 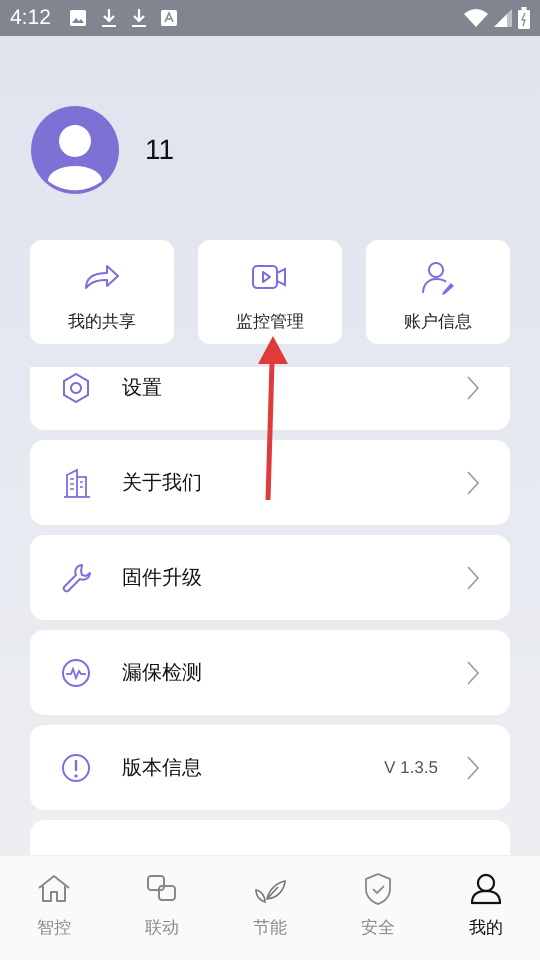 I want to click on menu-item: 版本信息 V 1.3.5, so click(x=270, y=767).